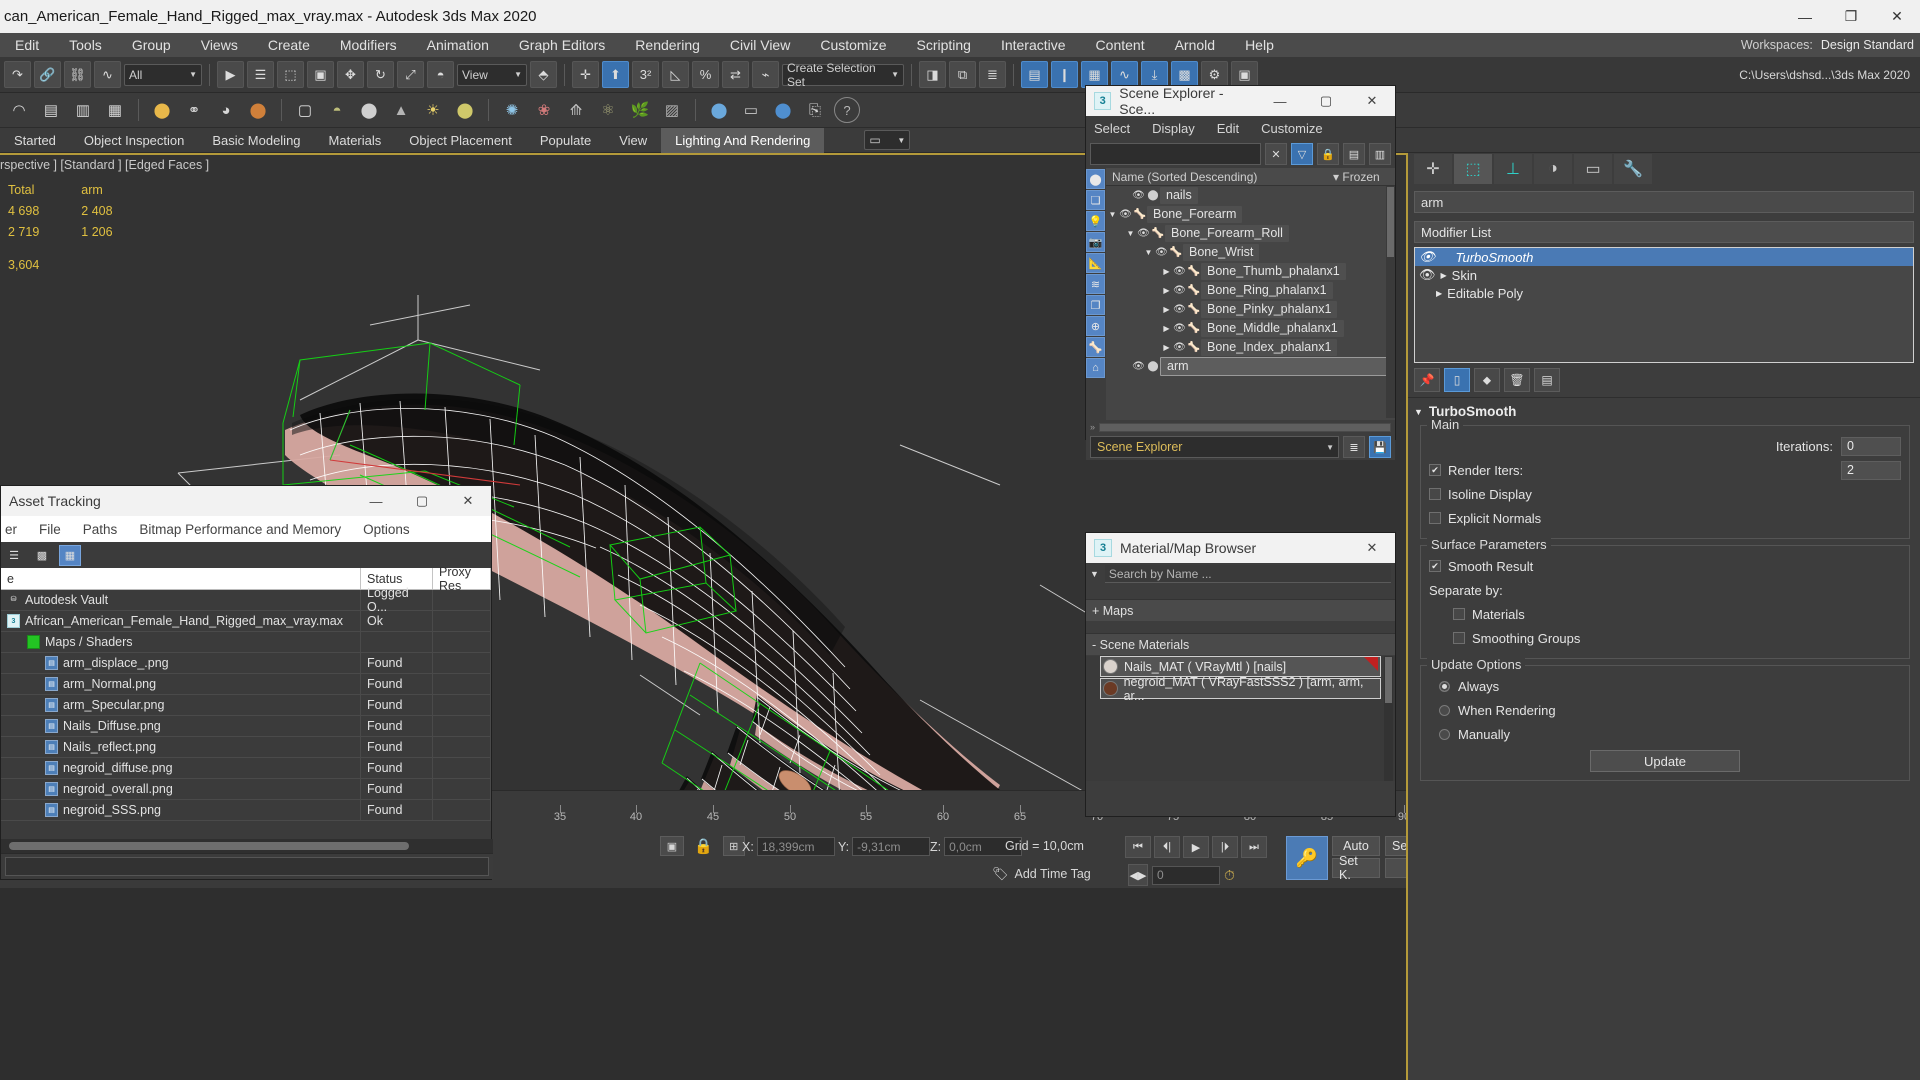 Image resolution: width=1920 pixels, height=1080 pixels. I want to click on scene-tree-row-label: Bone_Ring_phalanx1, so click(1267, 290).